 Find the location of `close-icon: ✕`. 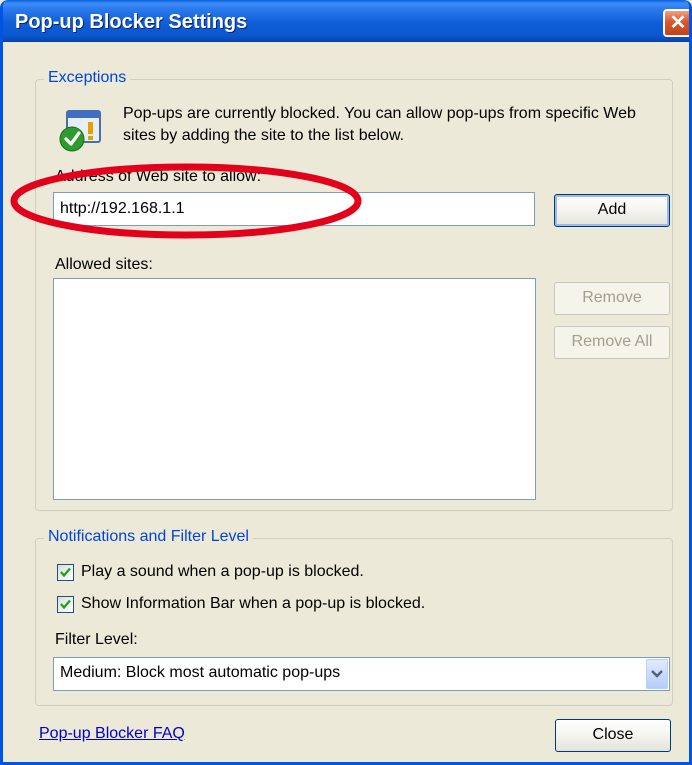

close-icon: ✕ is located at coordinates (676, 23).